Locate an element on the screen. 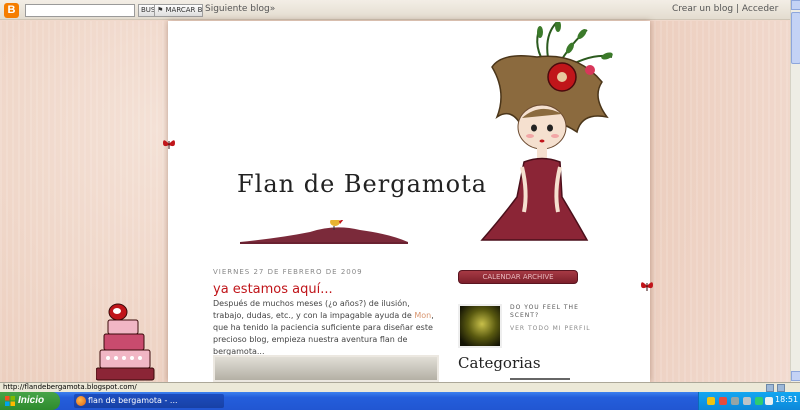  post-image is located at coordinates (326, 368).